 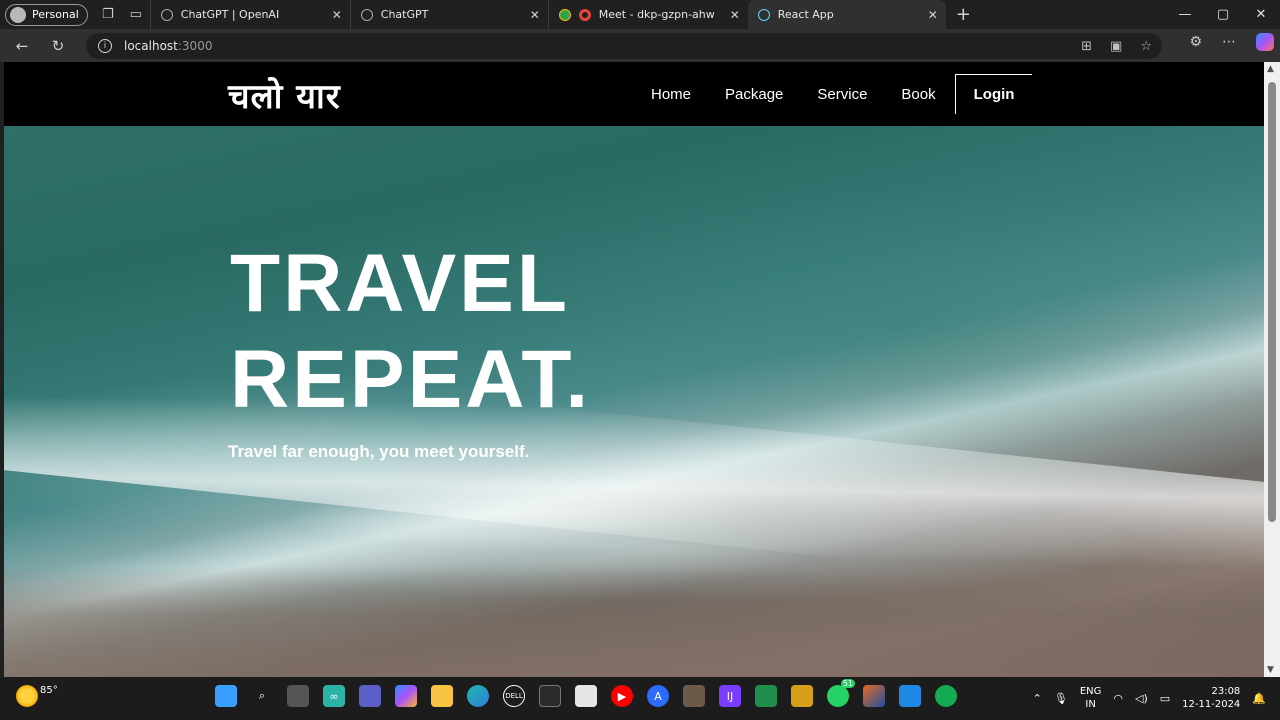 What do you see at coordinates (1086, 46) in the screenshot?
I see `app-available-icon: ⊞` at bounding box center [1086, 46].